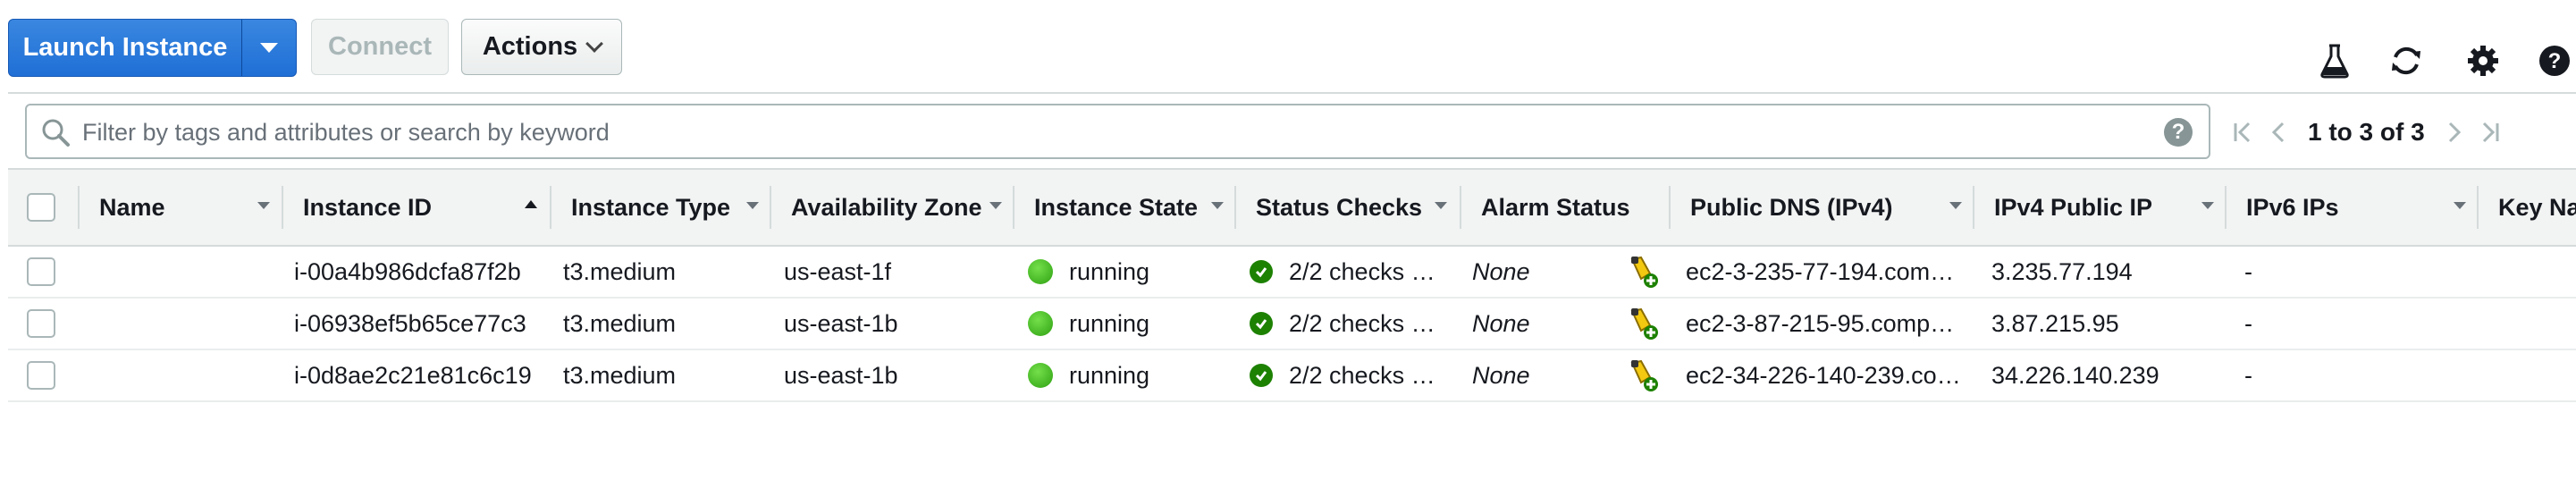 The height and width of the screenshot is (488, 2576). I want to click on filter-help-icon: ?, so click(2179, 133).